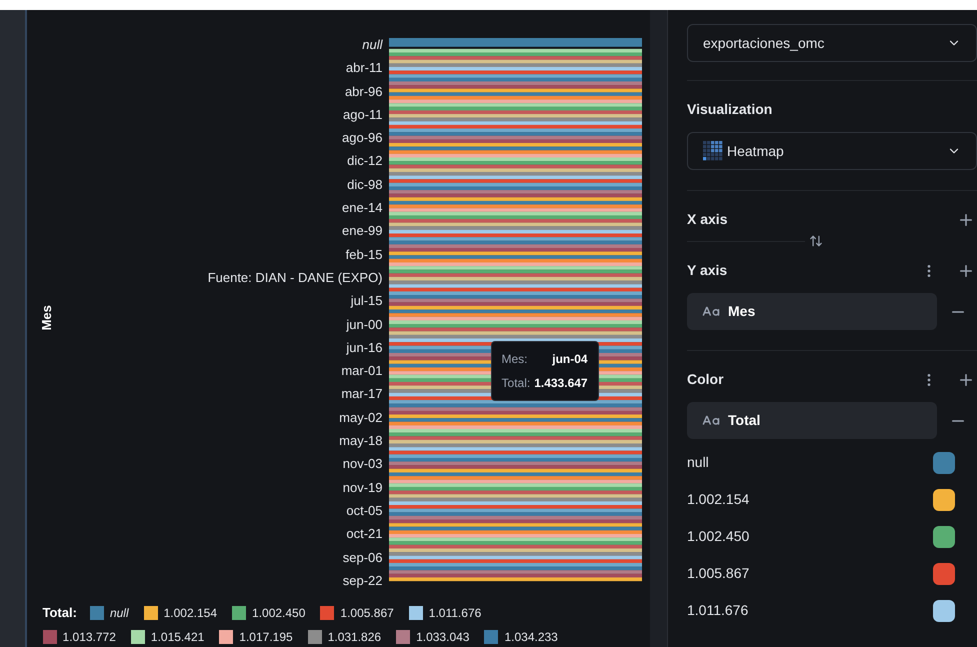 This screenshot has width=977, height=647. Describe the element at coordinates (46, 317) in the screenshot. I see `axis-title: Mes` at that location.